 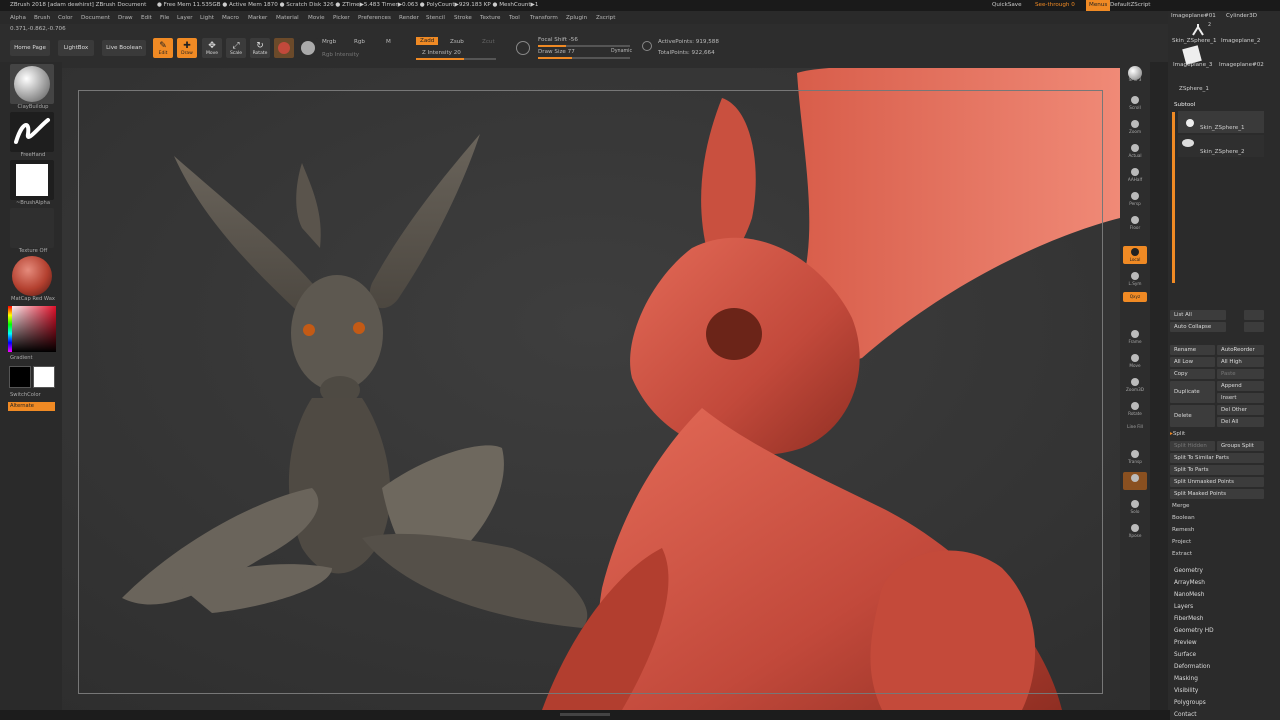 What do you see at coordinates (44, 377) in the screenshot?
I see `primary-color-swatch` at bounding box center [44, 377].